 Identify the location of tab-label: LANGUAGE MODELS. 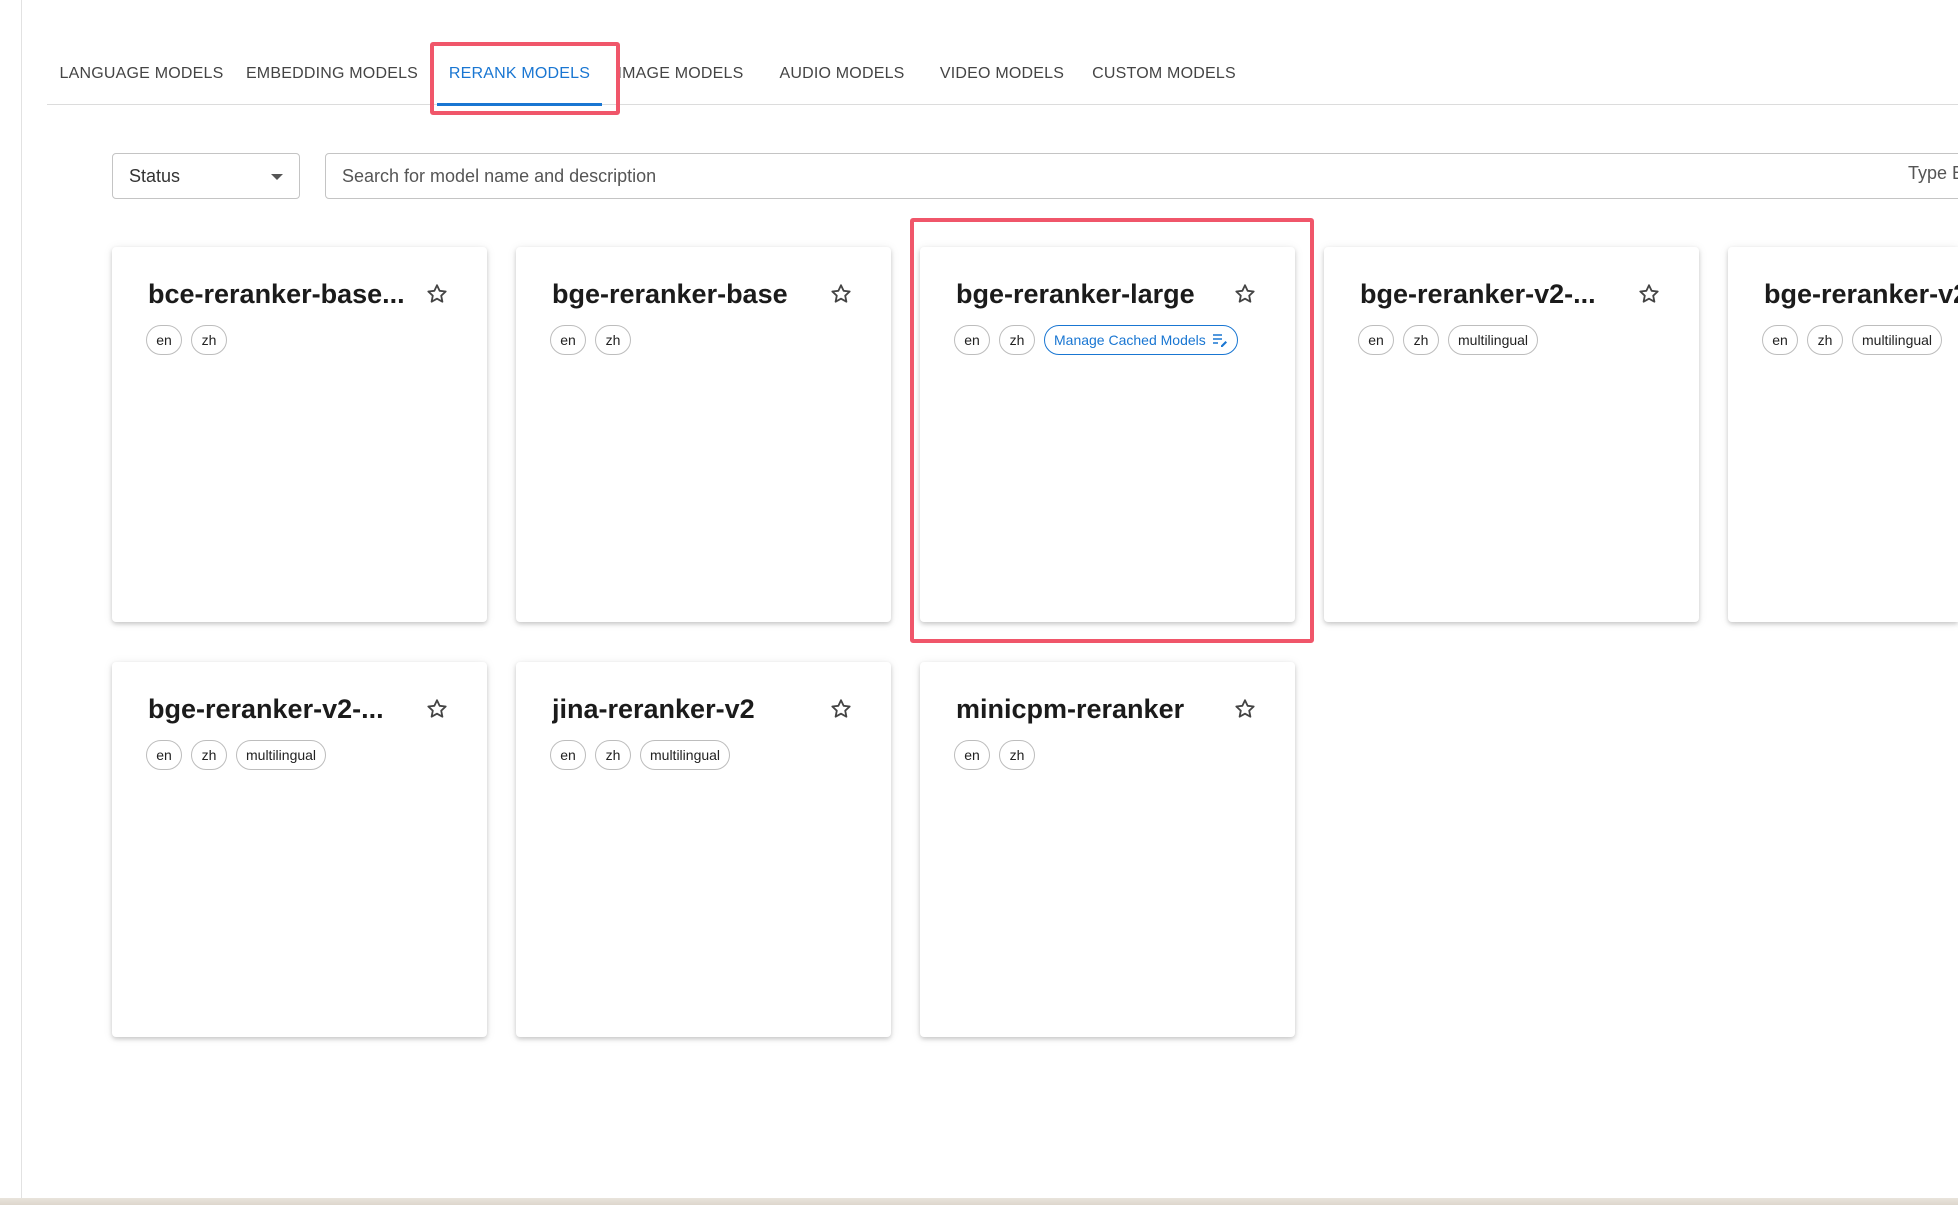
(141, 73).